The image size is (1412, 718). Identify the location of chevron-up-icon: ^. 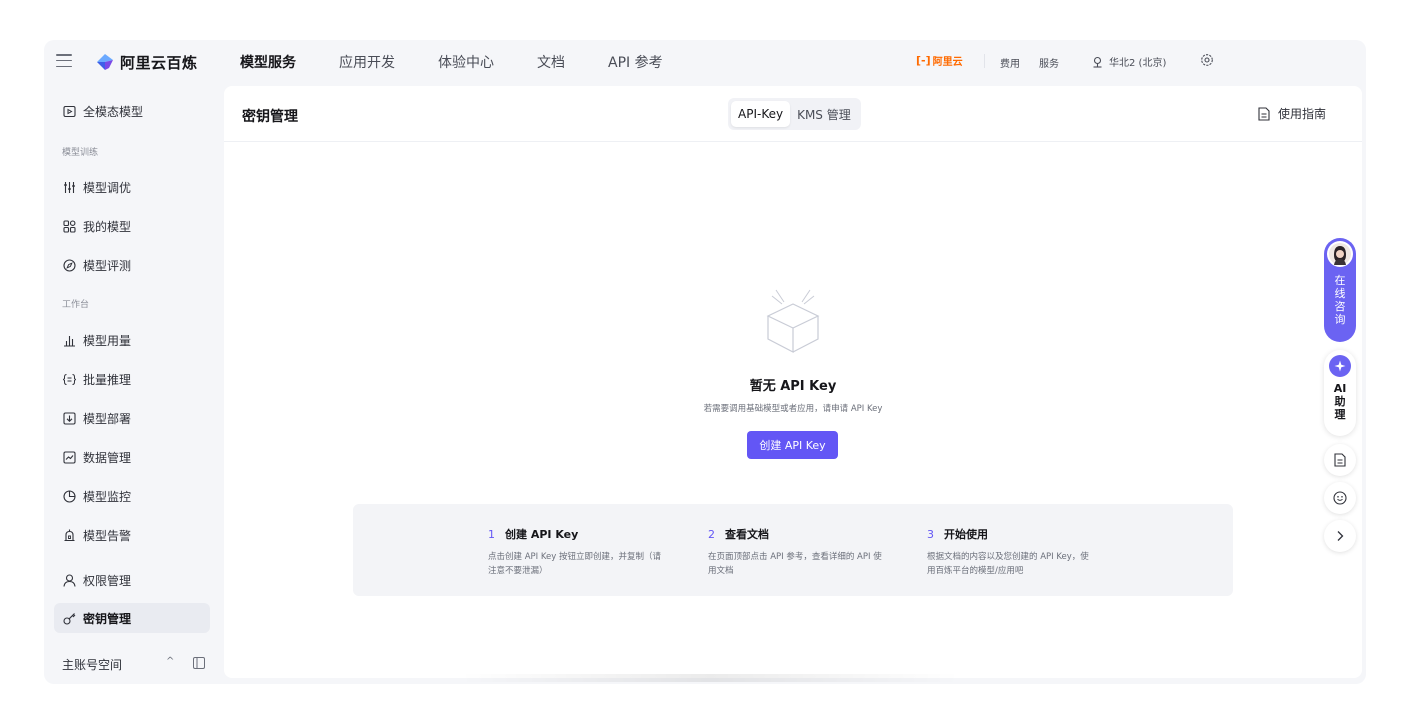
(170, 661).